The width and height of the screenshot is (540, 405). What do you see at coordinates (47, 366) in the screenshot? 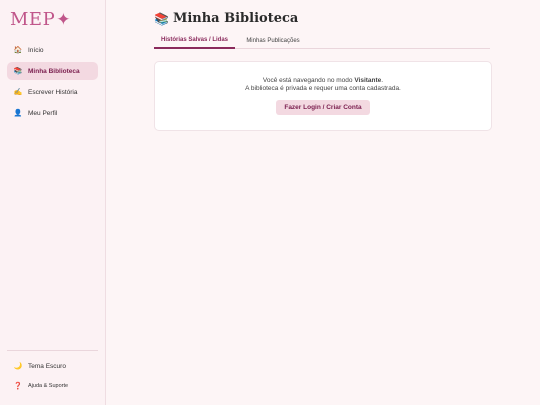
I see `dark-theme-label: Tema Escuro` at bounding box center [47, 366].